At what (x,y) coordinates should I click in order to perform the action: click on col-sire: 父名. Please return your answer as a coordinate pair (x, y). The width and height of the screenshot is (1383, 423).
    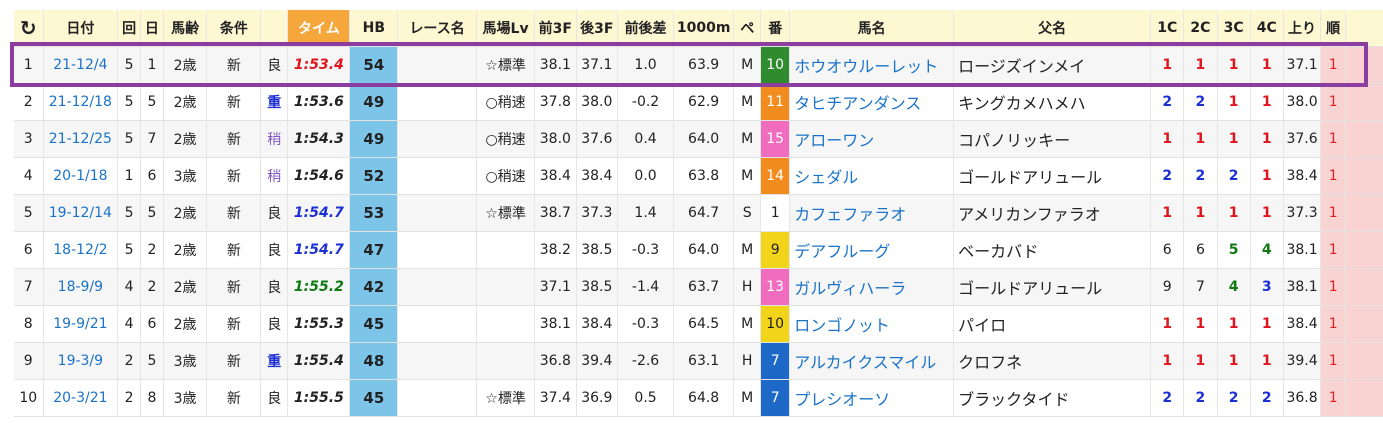
    Looking at the image, I should click on (1052, 28).